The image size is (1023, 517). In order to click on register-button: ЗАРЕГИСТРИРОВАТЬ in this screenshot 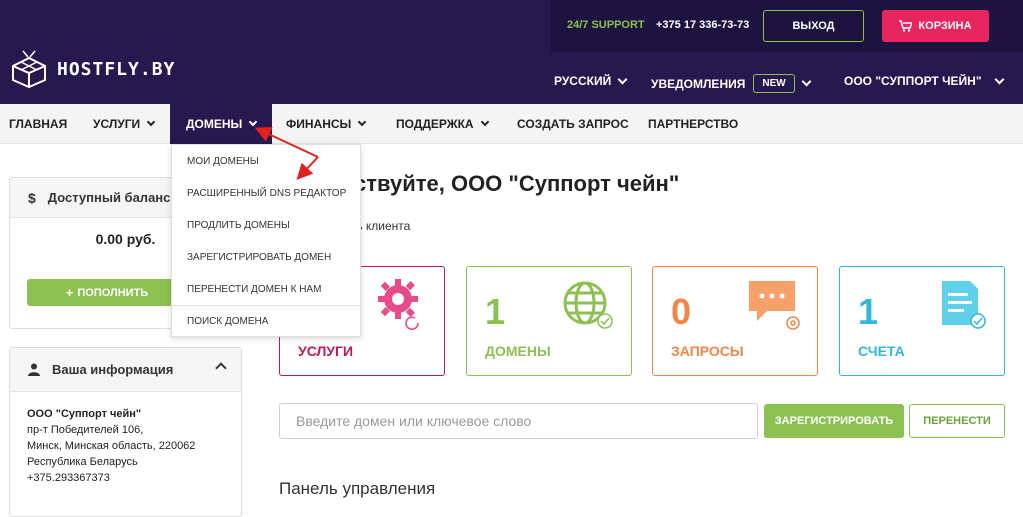, I will do `click(834, 421)`.